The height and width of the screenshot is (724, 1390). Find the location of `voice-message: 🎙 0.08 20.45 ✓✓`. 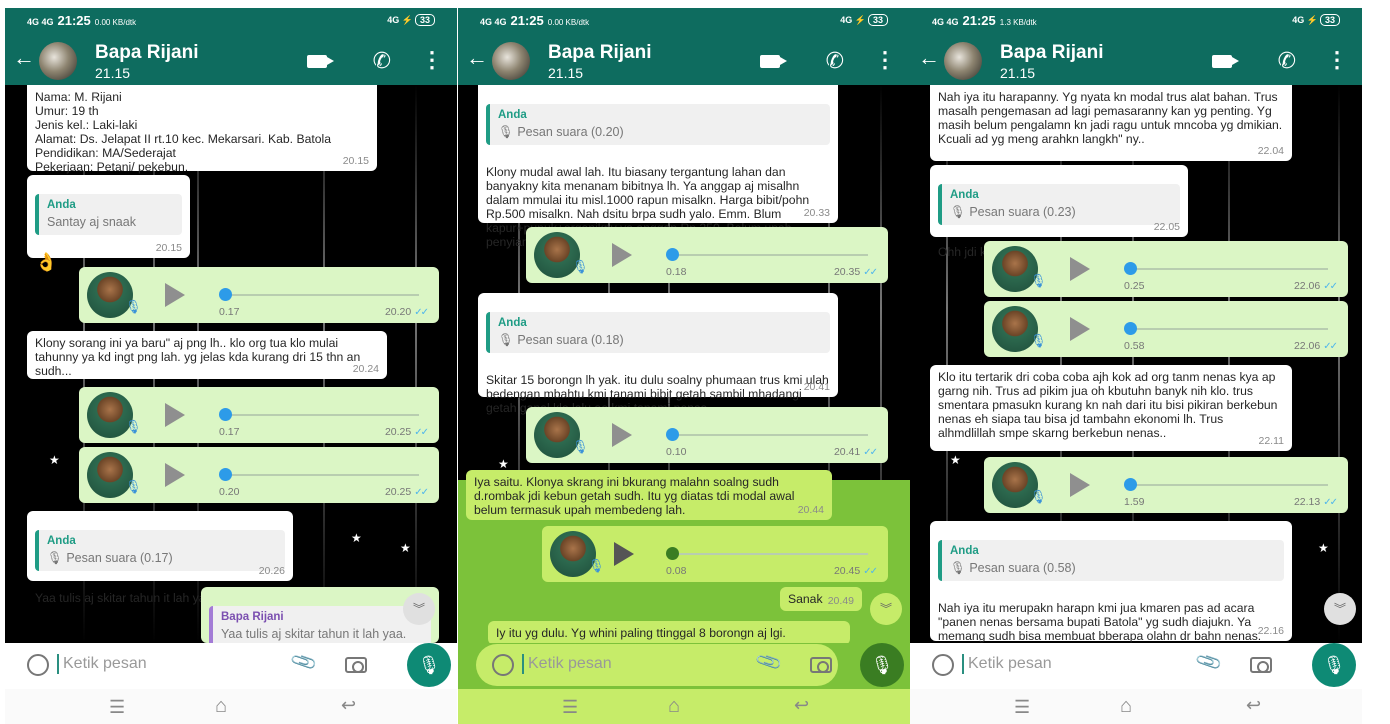

voice-message: 🎙 0.08 20.45 ✓✓ is located at coordinates (715, 554).